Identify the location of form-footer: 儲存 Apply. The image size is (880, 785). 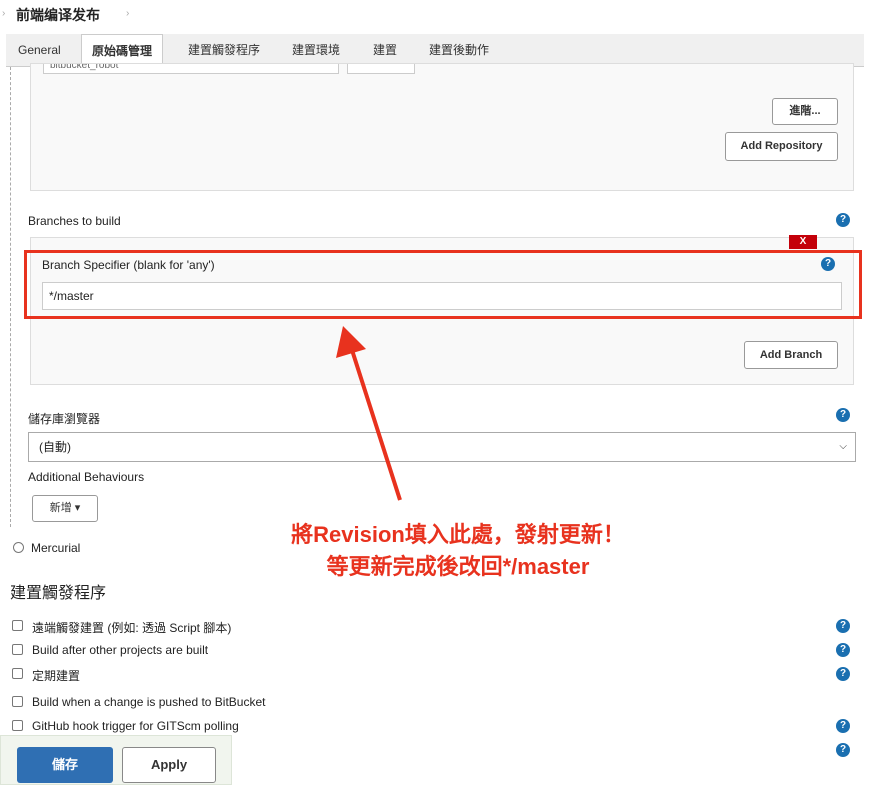
(116, 760).